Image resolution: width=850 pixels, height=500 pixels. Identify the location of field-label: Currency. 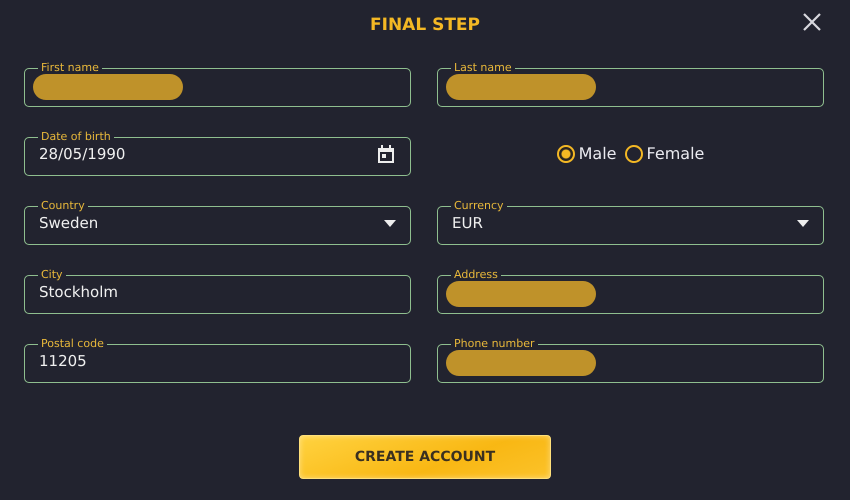
(479, 206).